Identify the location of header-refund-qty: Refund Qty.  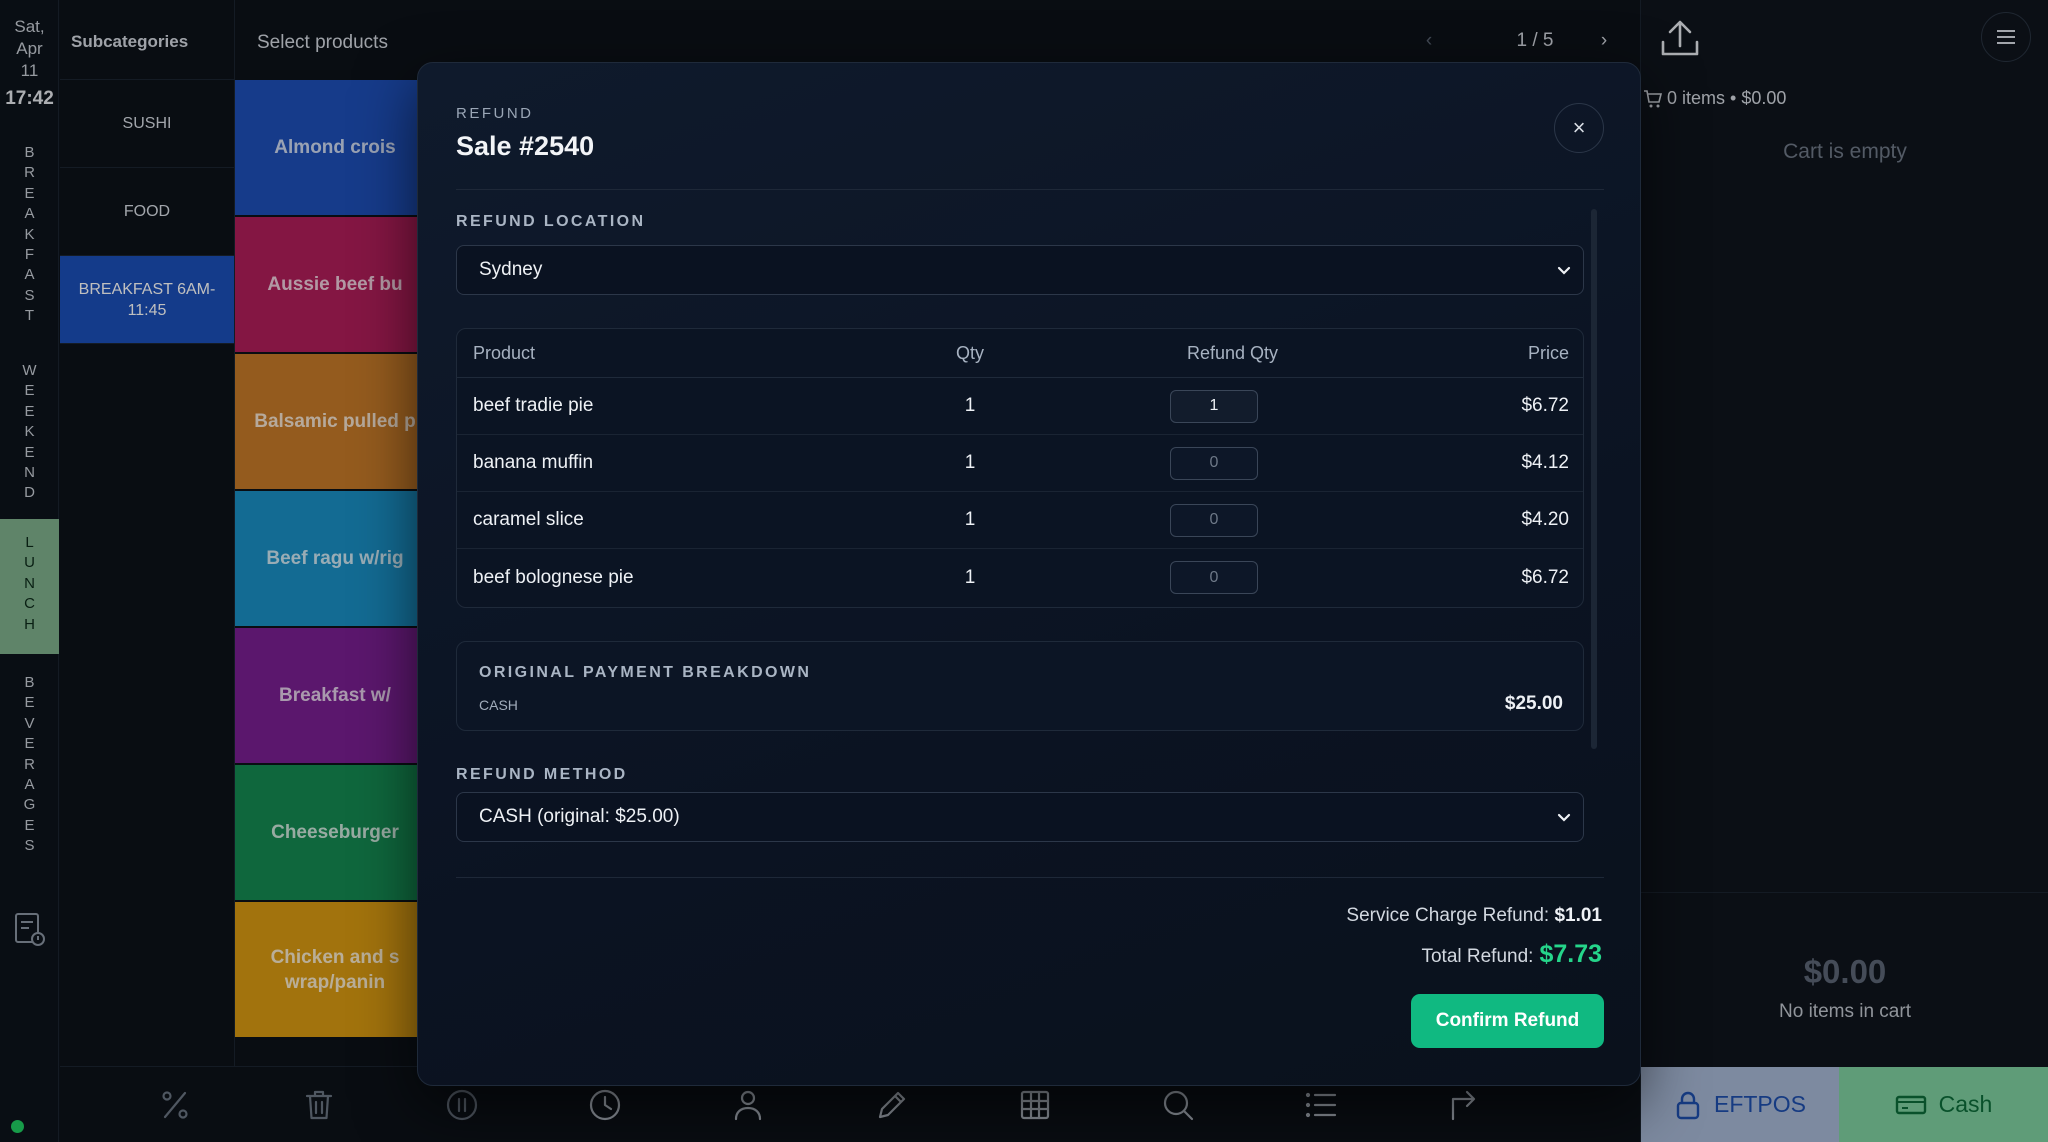
(1233, 352).